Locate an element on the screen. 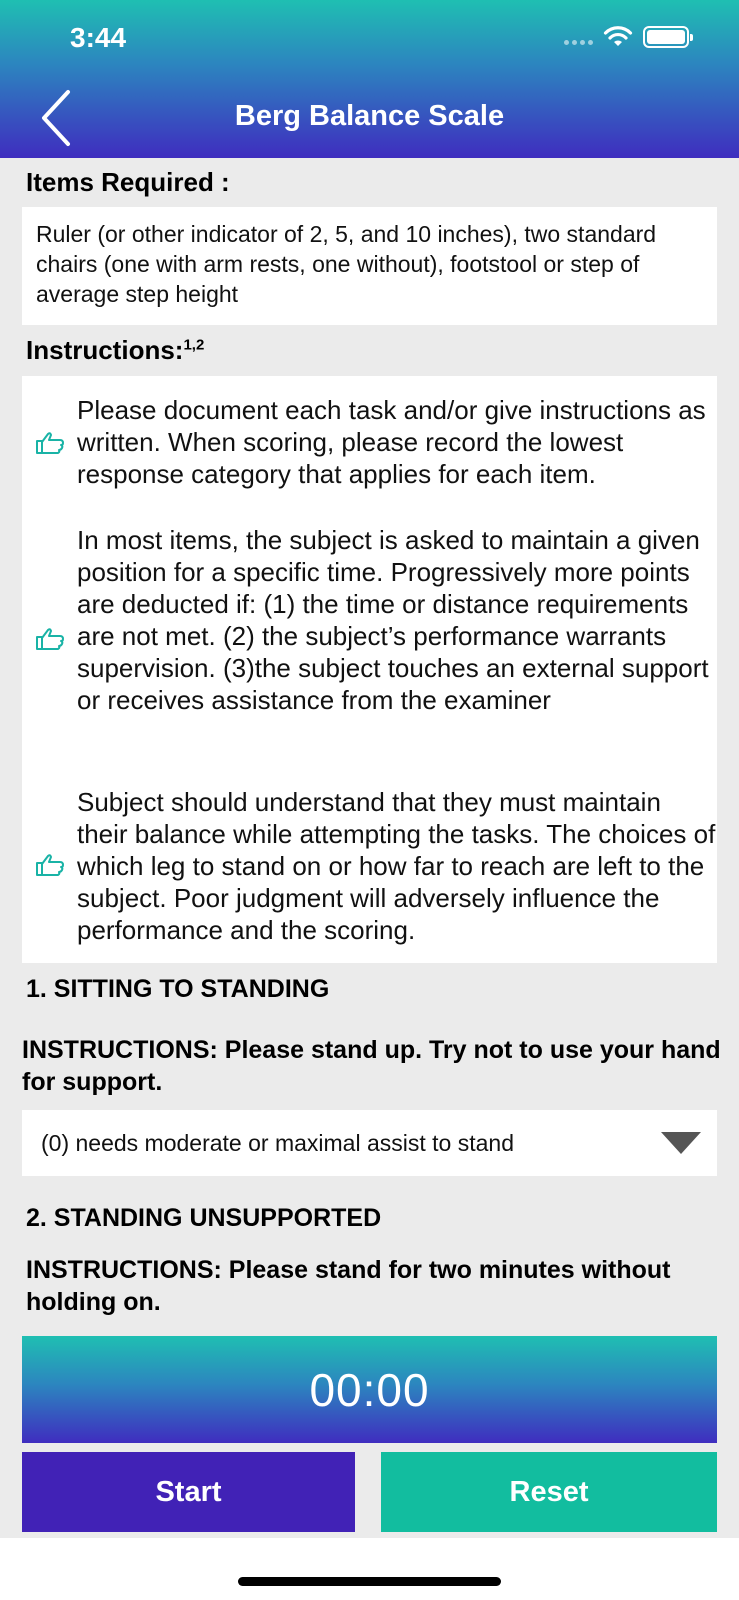 This screenshot has width=739, height=1600. instructions-label: Instructions:1,2 is located at coordinates (115, 350).